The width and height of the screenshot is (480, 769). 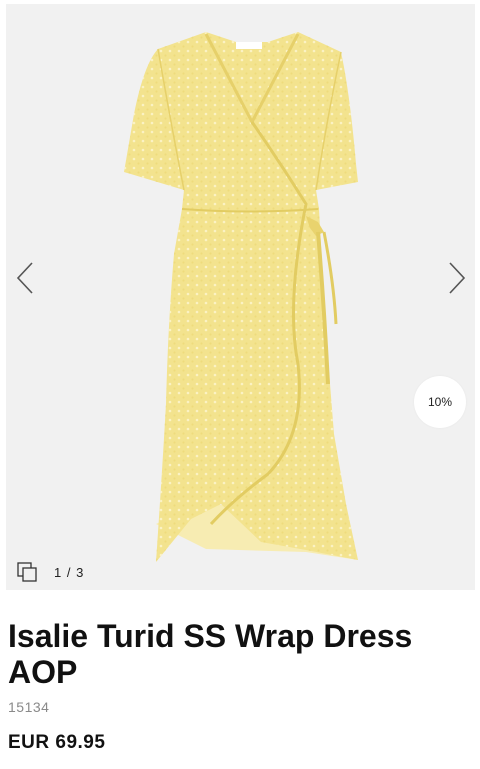 I want to click on discount-badge: 10%, so click(x=440, y=402).